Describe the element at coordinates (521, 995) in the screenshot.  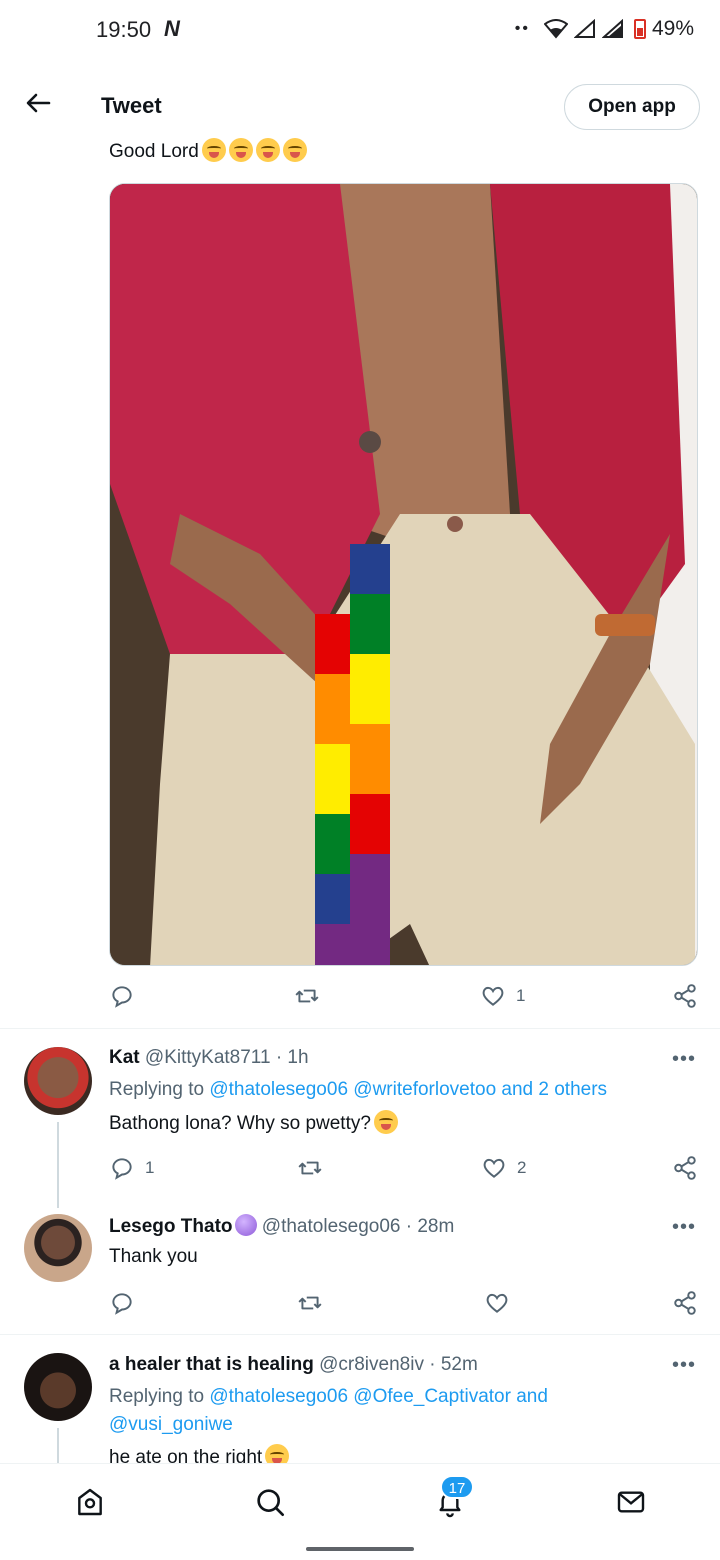
I see `like-count: 1` at that location.